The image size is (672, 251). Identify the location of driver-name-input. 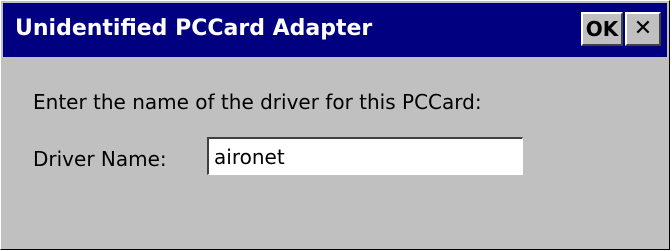
(365, 156).